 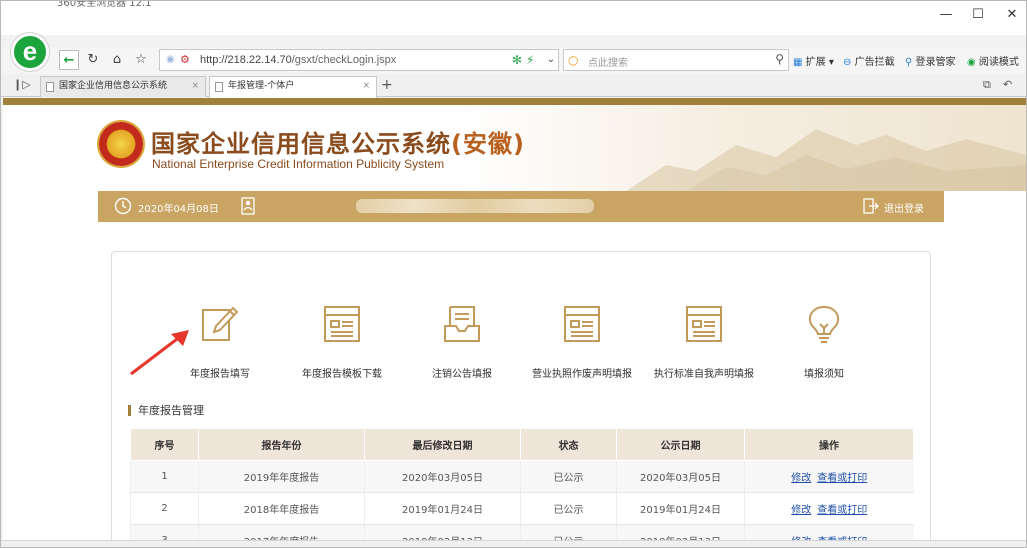 I want to click on restore-tabs-icon: ⧉, so click(x=987, y=85).